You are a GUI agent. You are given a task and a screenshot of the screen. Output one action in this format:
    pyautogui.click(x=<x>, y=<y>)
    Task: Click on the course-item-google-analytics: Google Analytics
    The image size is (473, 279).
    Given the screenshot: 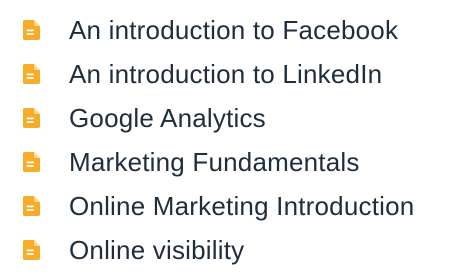 What is the action you would take?
    pyautogui.click(x=236, y=118)
    